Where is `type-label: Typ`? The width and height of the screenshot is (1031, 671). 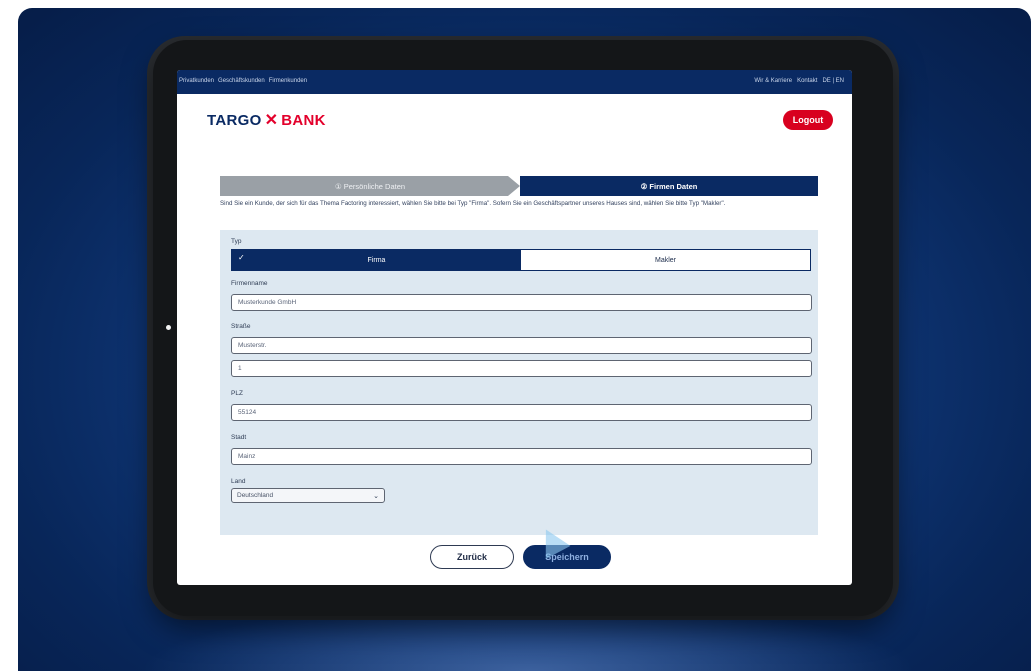 type-label: Typ is located at coordinates (236, 241).